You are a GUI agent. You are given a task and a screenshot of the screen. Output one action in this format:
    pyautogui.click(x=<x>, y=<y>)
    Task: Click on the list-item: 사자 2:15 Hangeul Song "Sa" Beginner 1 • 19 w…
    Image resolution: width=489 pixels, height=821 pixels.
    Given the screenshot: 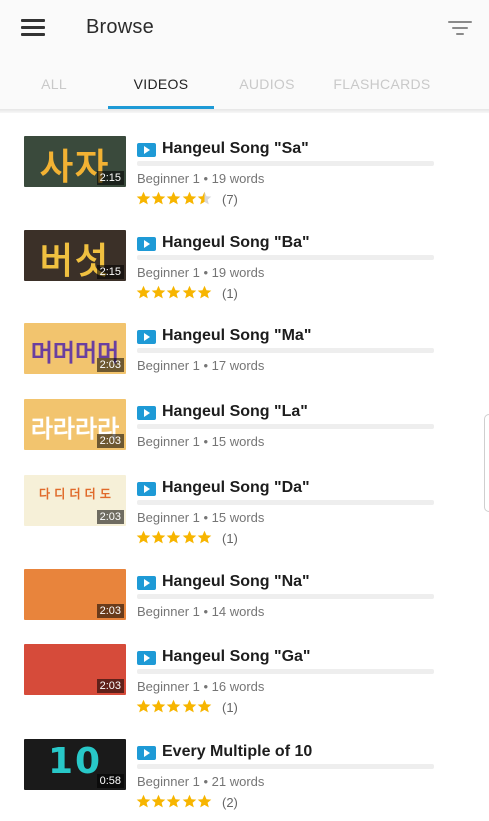 What is the action you would take?
    pyautogui.click(x=244, y=175)
    